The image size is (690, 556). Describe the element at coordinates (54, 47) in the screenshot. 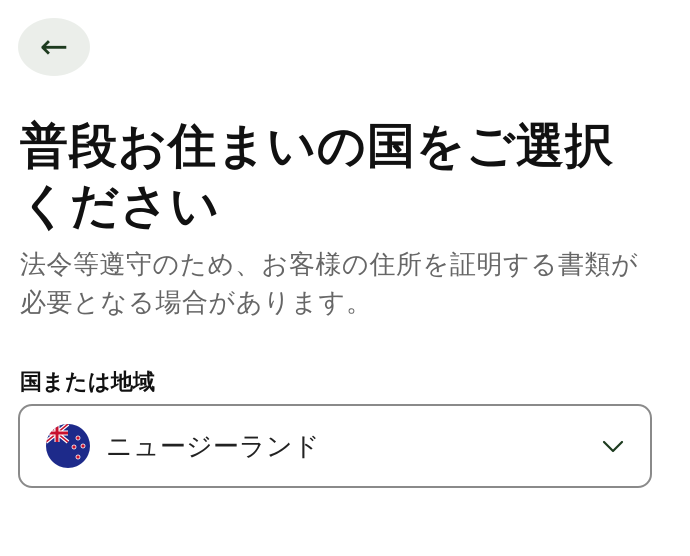

I see `back-button: ←` at that location.